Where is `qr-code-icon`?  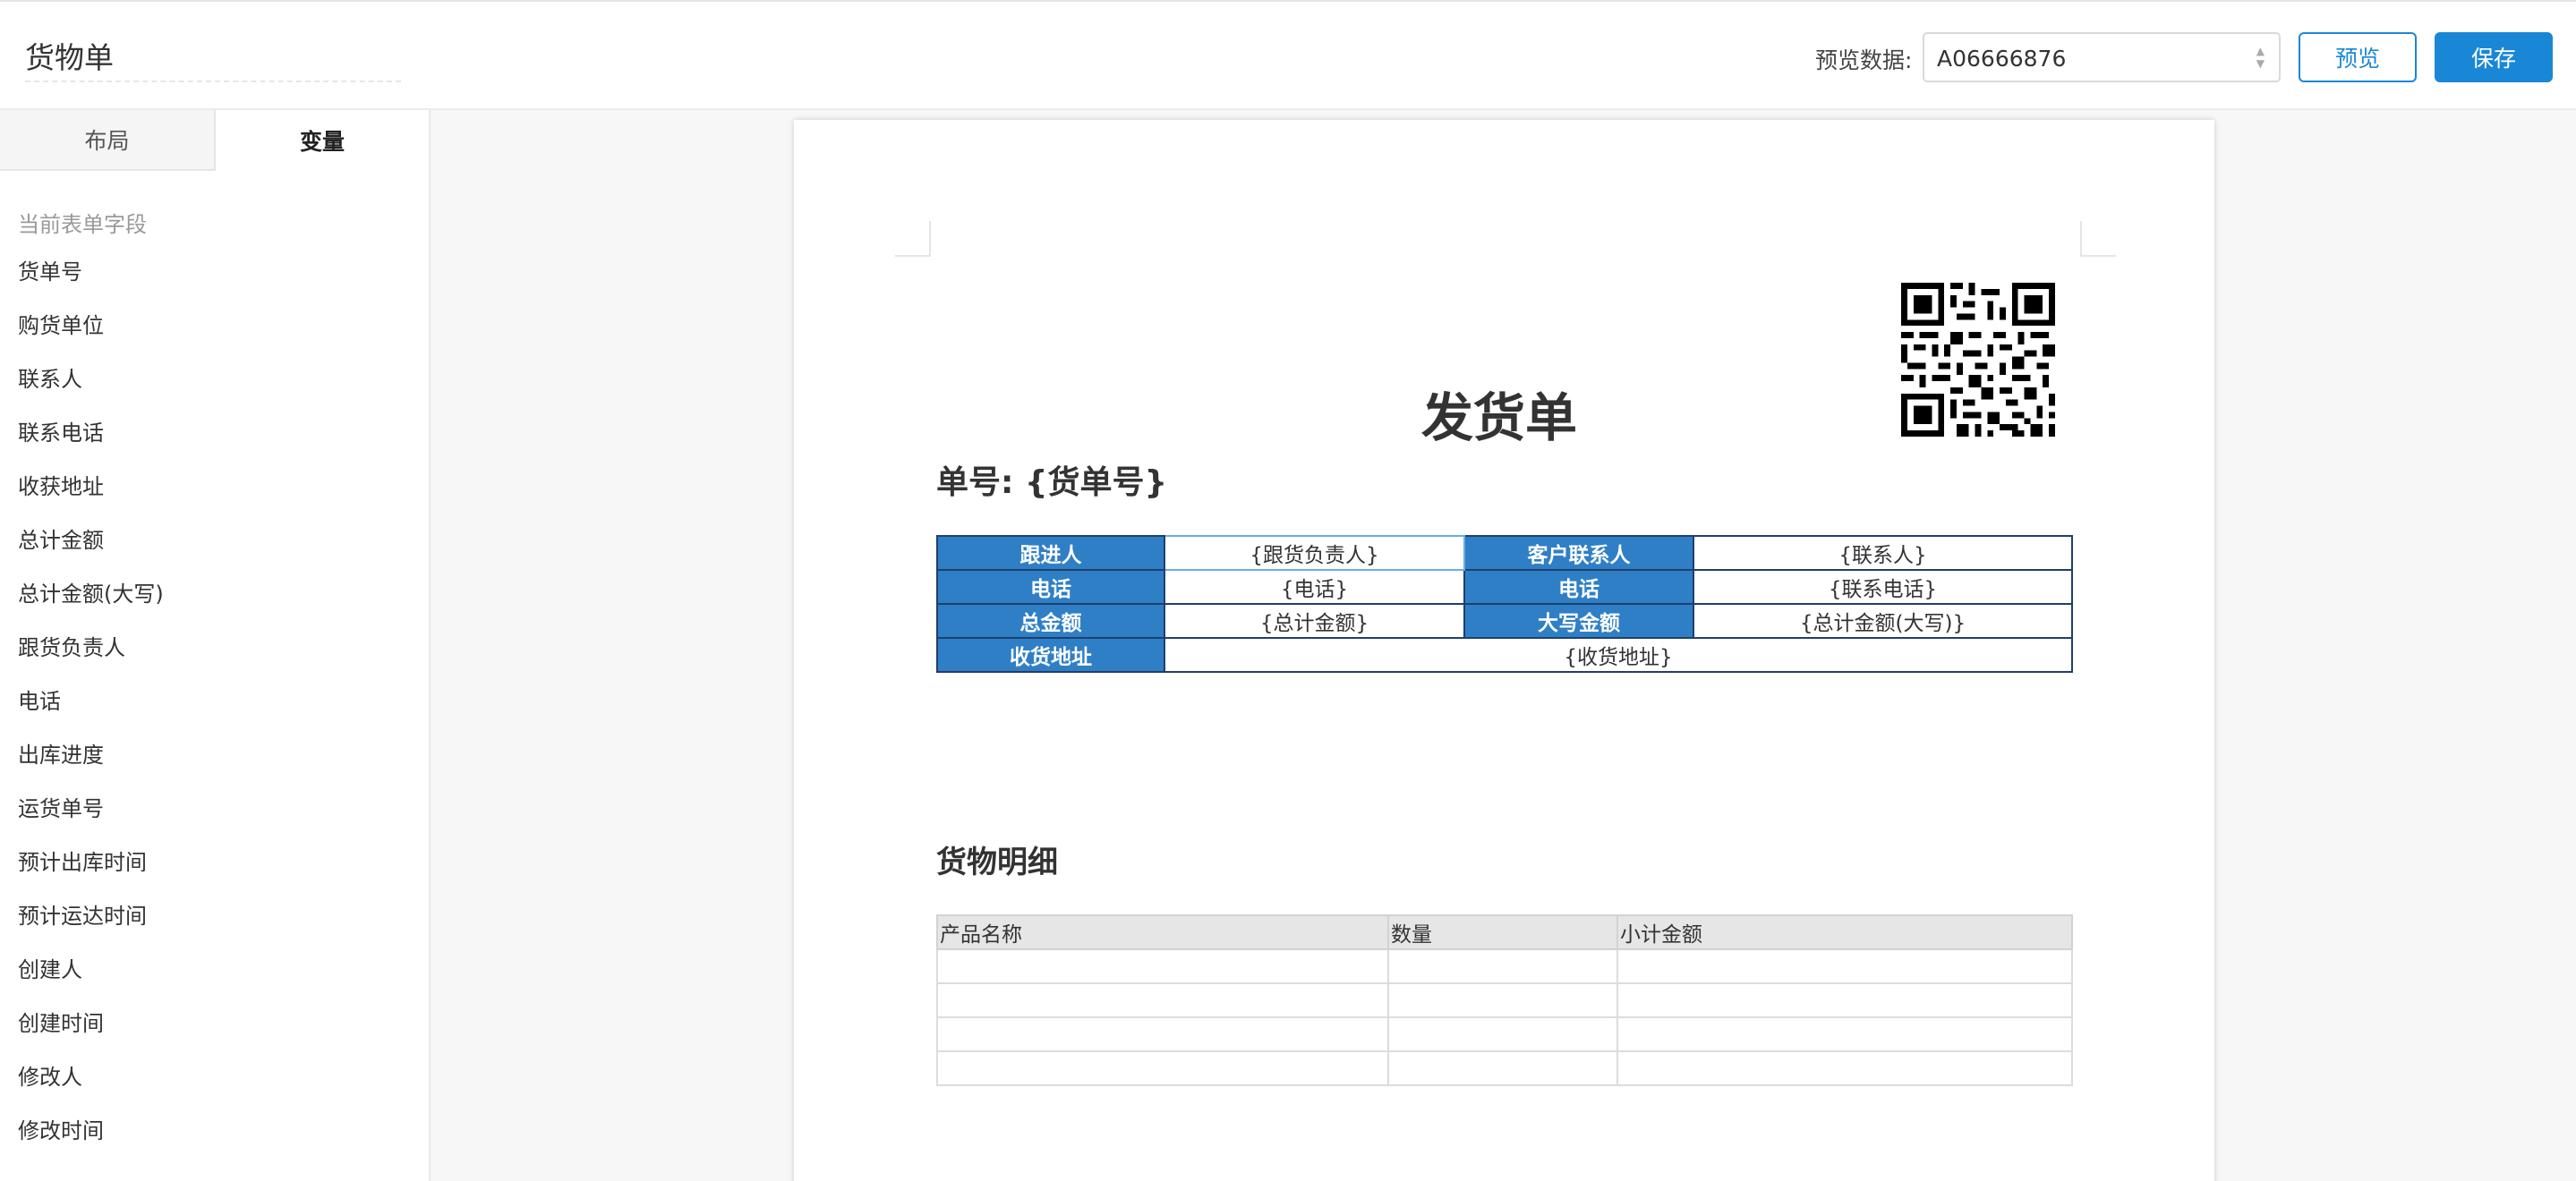 qr-code-icon is located at coordinates (1978, 360).